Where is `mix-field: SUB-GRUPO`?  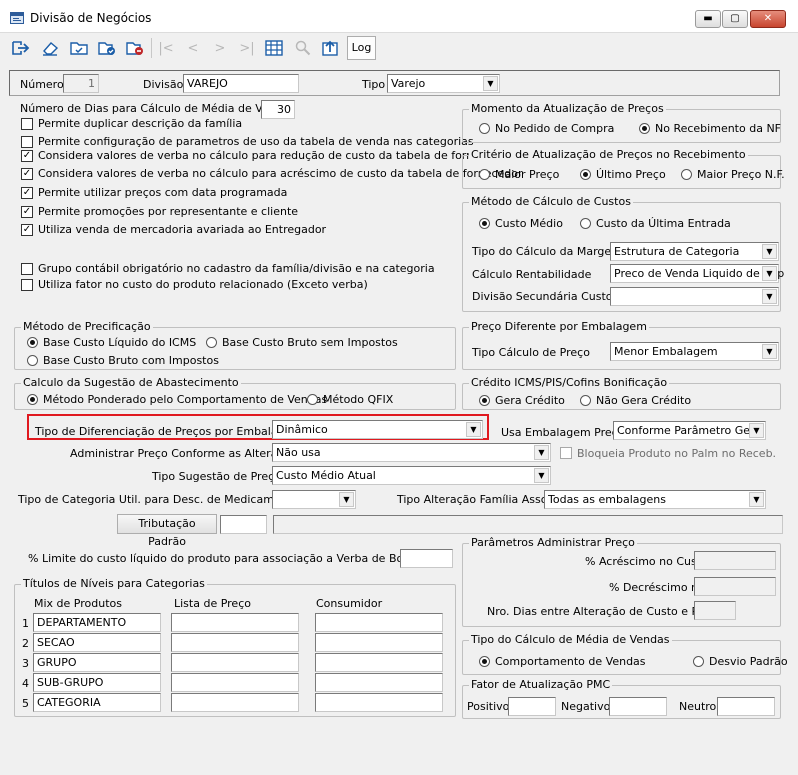 mix-field: SUB-GRUPO is located at coordinates (97, 682).